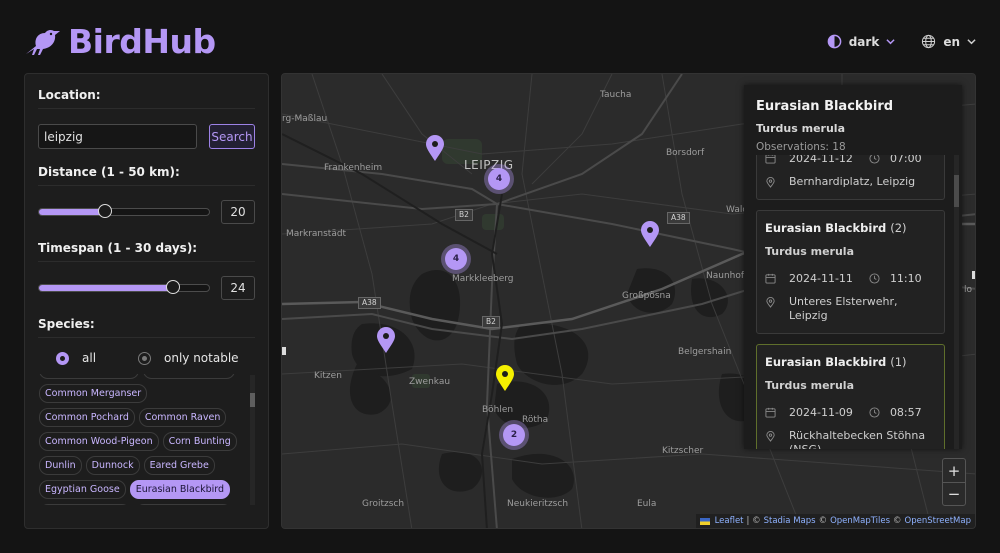  What do you see at coordinates (956, 302) in the screenshot?
I see `popup-scrollbar` at bounding box center [956, 302].